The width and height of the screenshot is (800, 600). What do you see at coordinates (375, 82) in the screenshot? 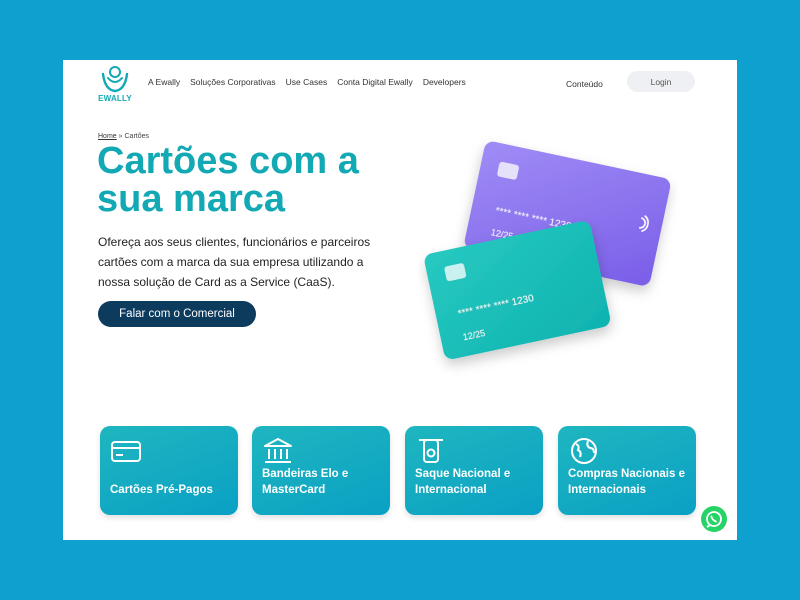
I see `nav-item-conta-digital: Conta Digital Ewally` at bounding box center [375, 82].